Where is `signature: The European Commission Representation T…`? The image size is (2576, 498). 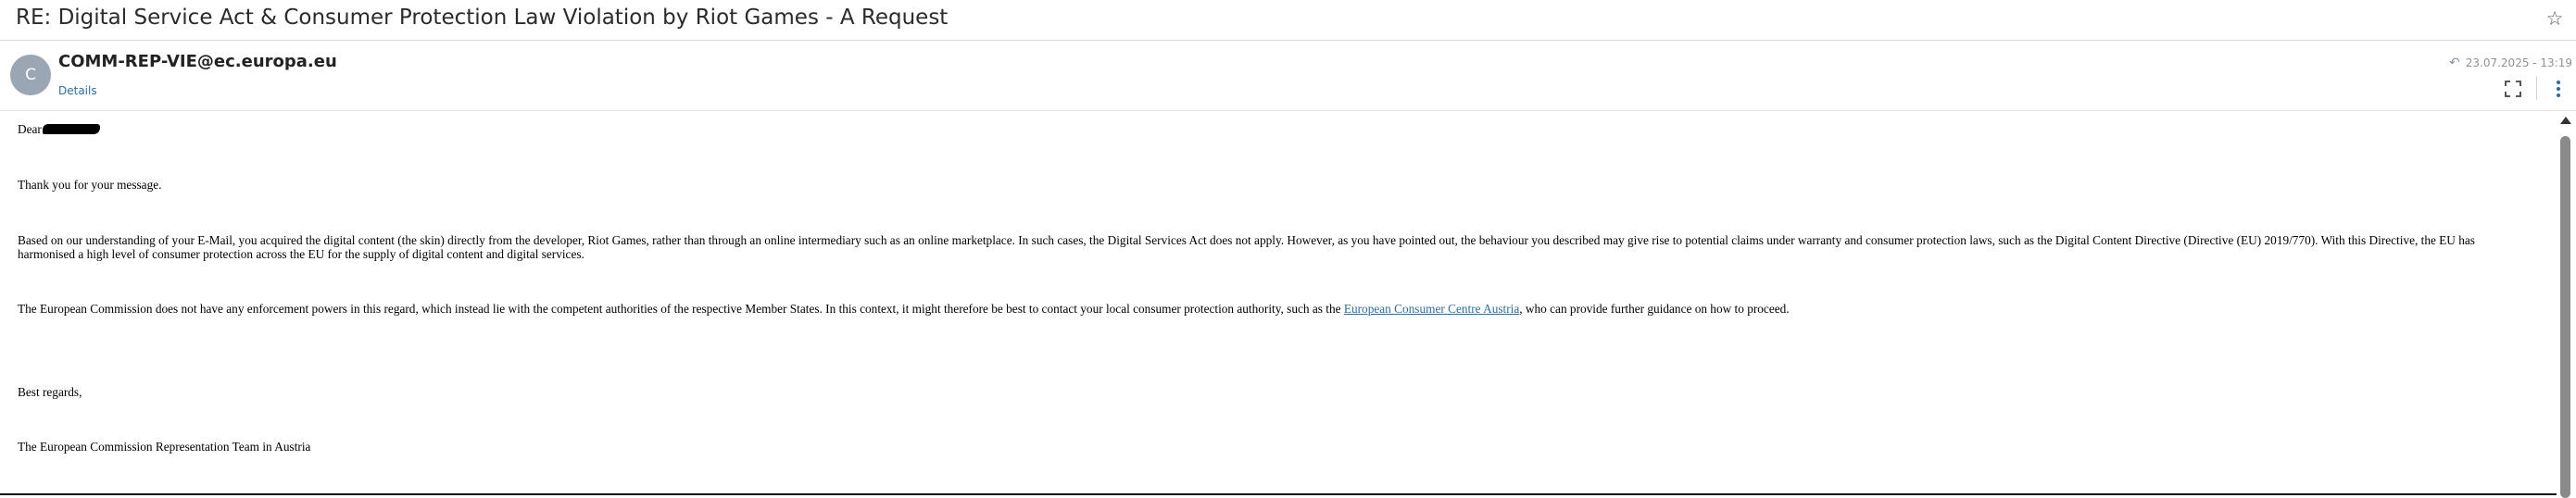 signature: The European Commission Representation T… is located at coordinates (164, 447).